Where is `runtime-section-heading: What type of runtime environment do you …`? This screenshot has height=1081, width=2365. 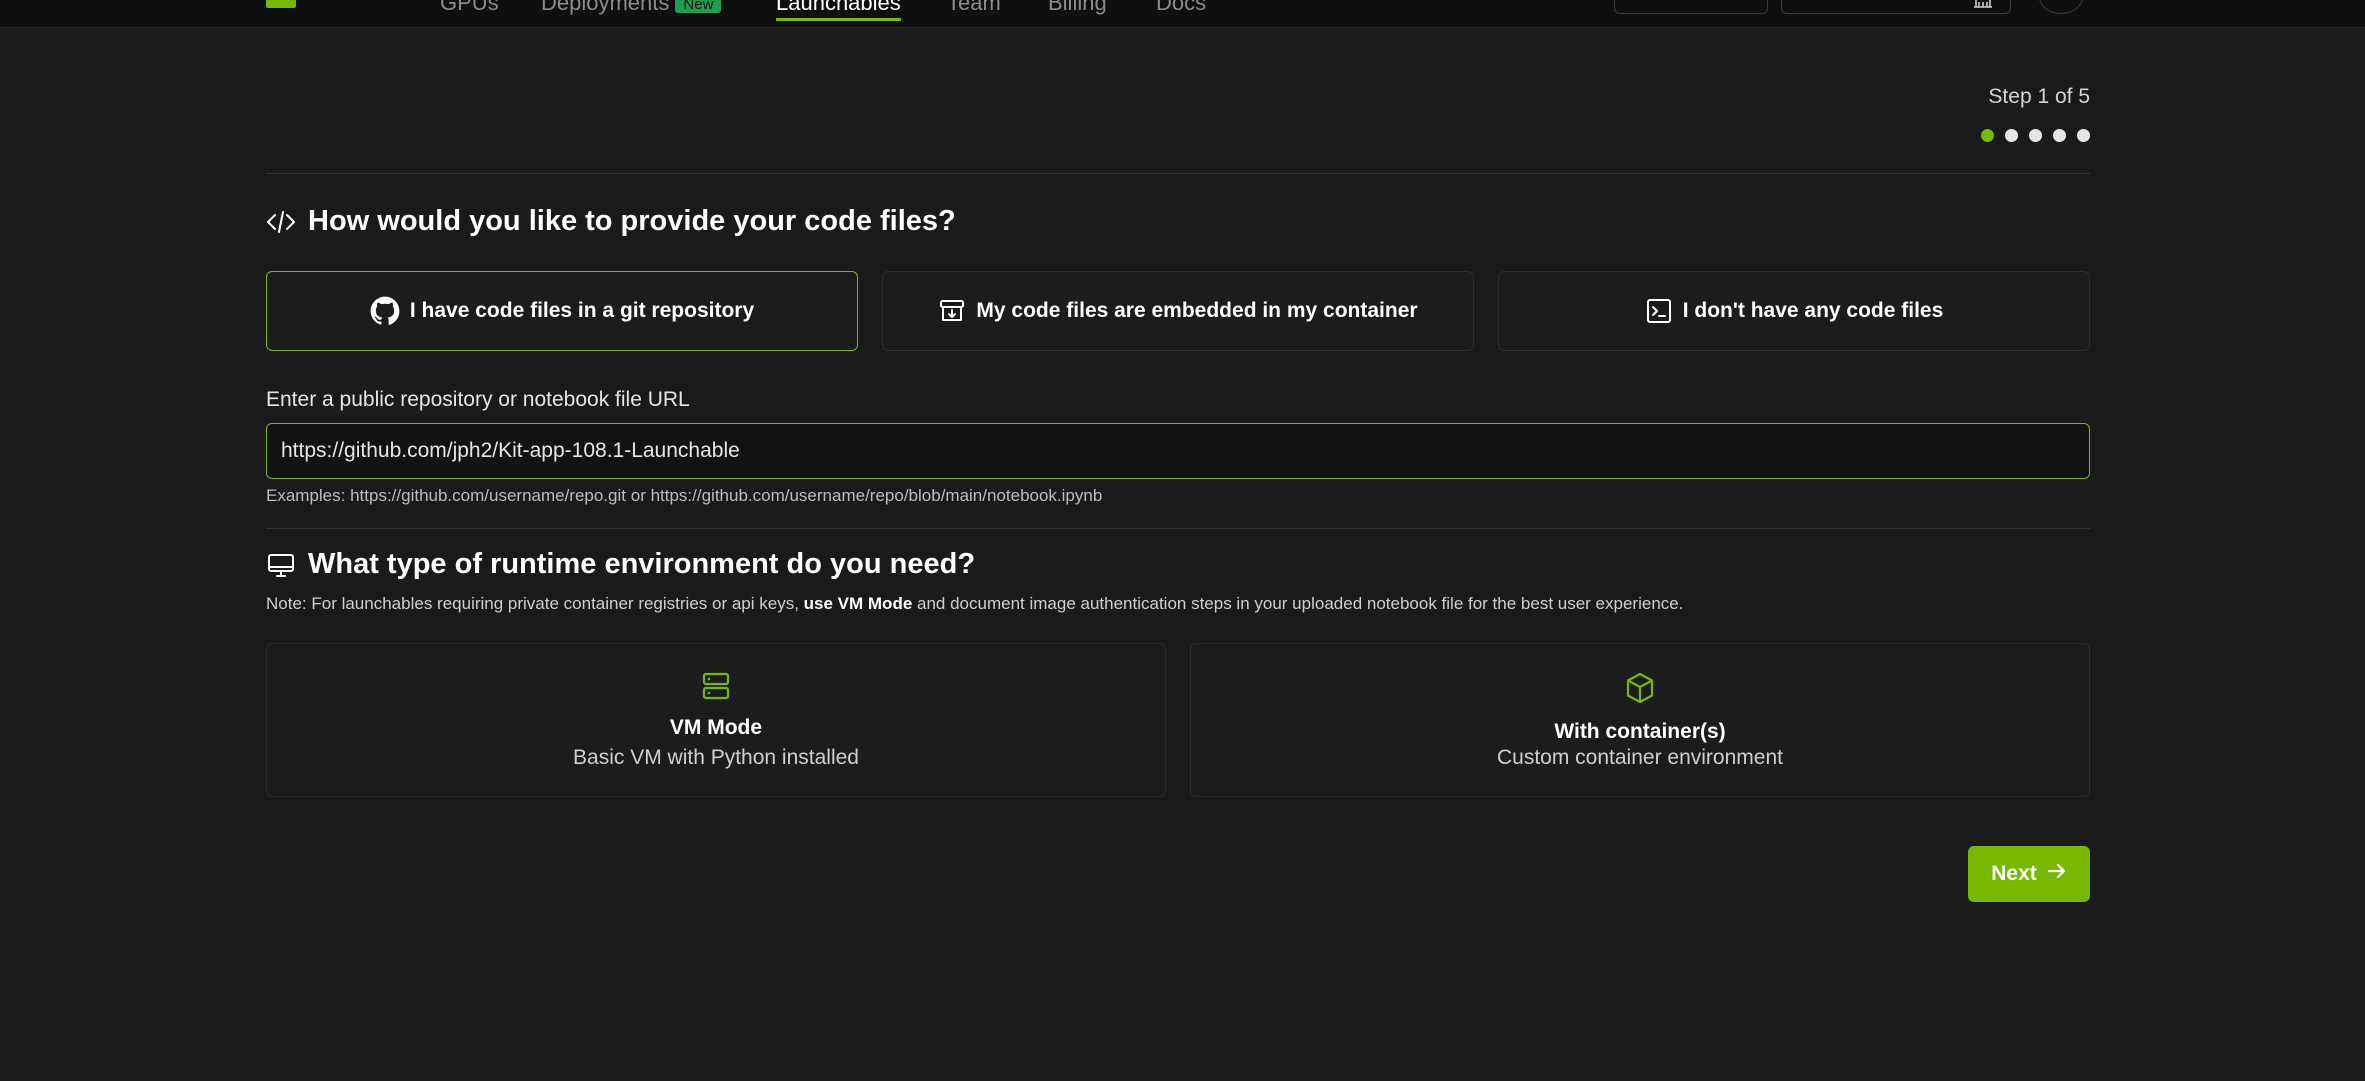
runtime-section-heading: What type of runtime environment do you … is located at coordinates (642, 564).